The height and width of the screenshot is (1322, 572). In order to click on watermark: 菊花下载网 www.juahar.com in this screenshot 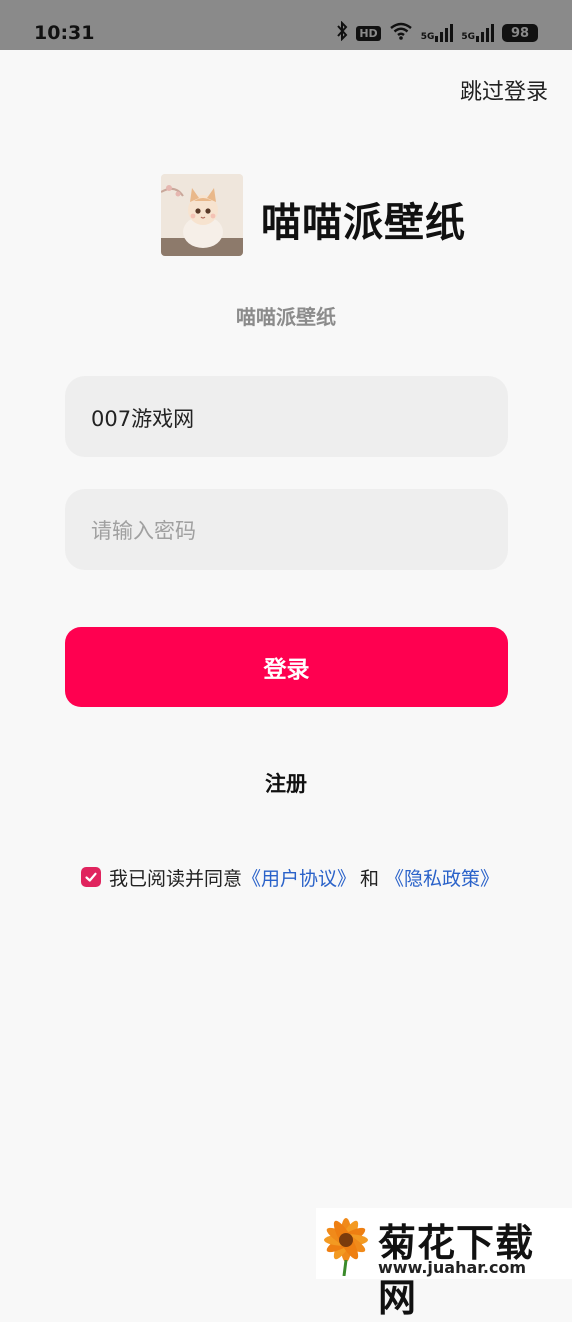, I will do `click(444, 1264)`.